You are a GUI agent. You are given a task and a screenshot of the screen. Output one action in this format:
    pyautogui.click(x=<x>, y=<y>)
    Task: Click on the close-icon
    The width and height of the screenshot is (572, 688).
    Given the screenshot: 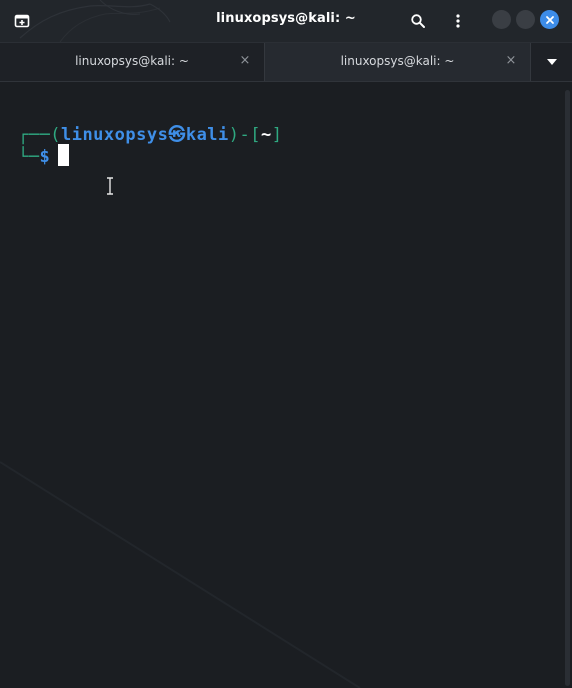 What is the action you would take?
    pyautogui.click(x=549, y=19)
    